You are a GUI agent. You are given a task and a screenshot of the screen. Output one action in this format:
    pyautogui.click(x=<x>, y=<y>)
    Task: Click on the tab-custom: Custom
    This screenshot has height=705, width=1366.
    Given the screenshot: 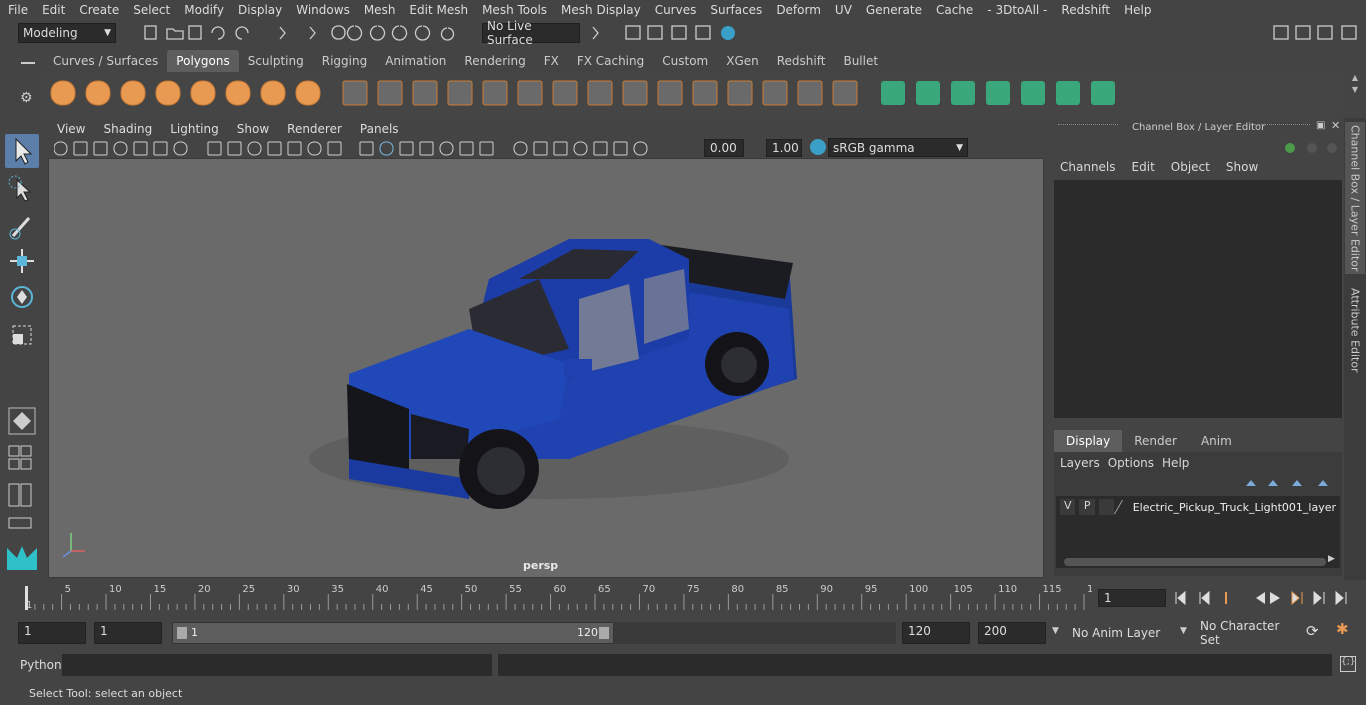 What is the action you would take?
    pyautogui.click(x=685, y=61)
    